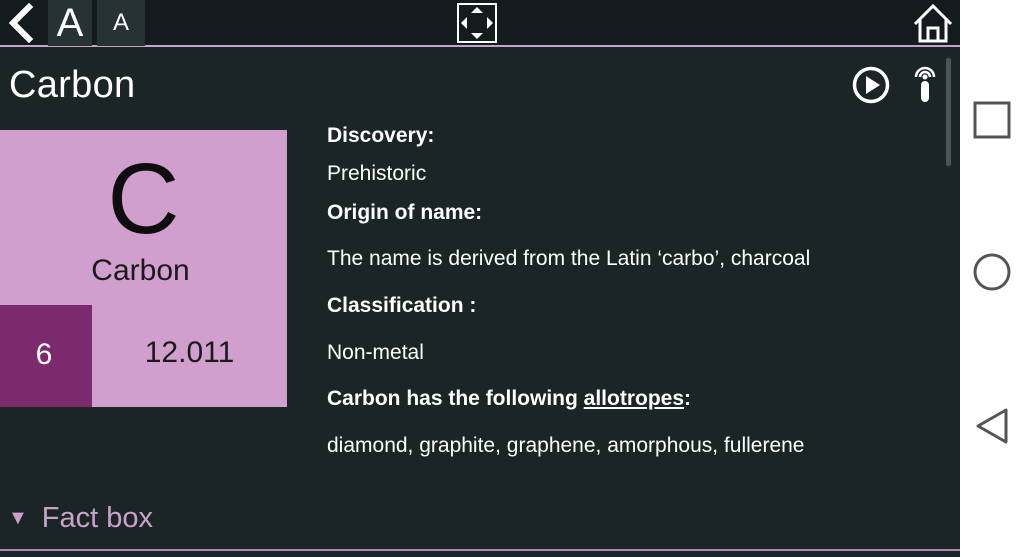 This screenshot has height=557, width=1024. I want to click on play-icon, so click(871, 85).